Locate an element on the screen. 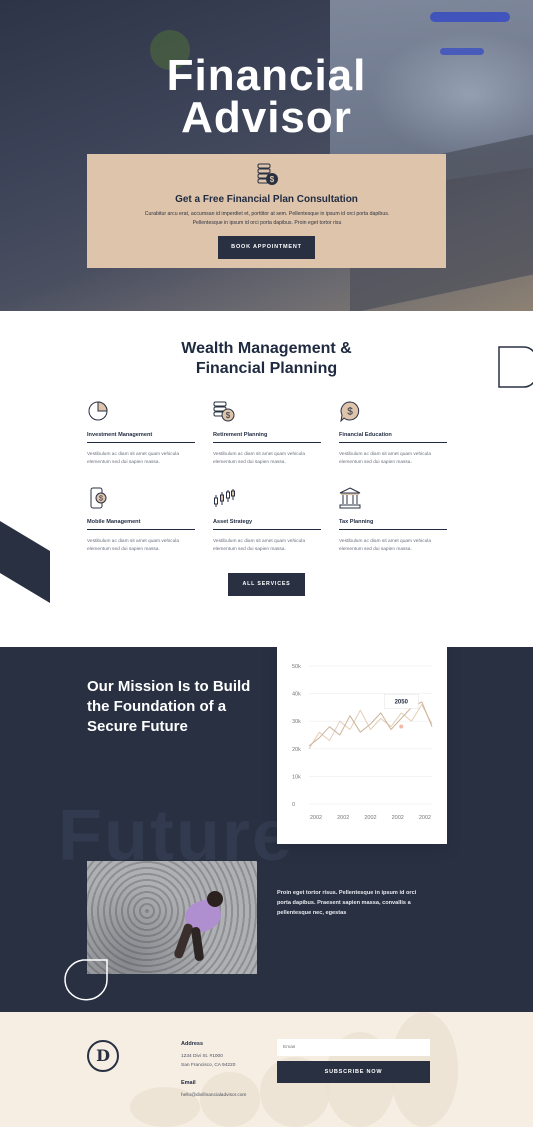  chart-y-tick-label: 40k is located at coordinates (296, 695).